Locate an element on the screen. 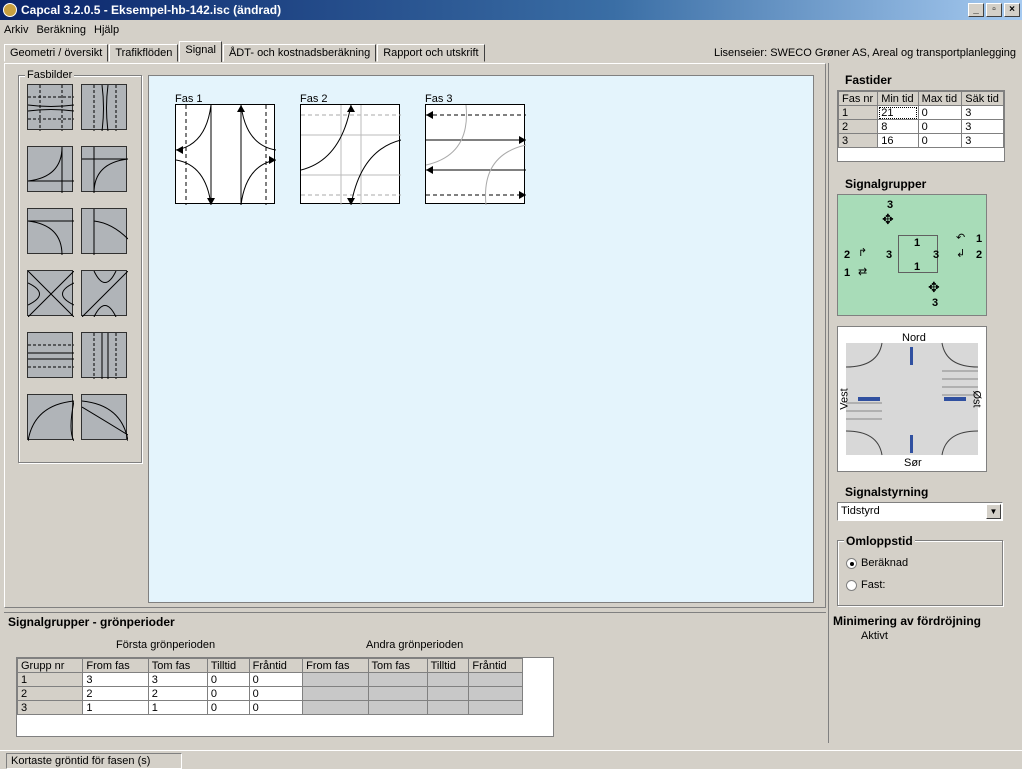 The width and height of the screenshot is (1022, 769). menu-berakning: Beräkning is located at coordinates (61, 30).